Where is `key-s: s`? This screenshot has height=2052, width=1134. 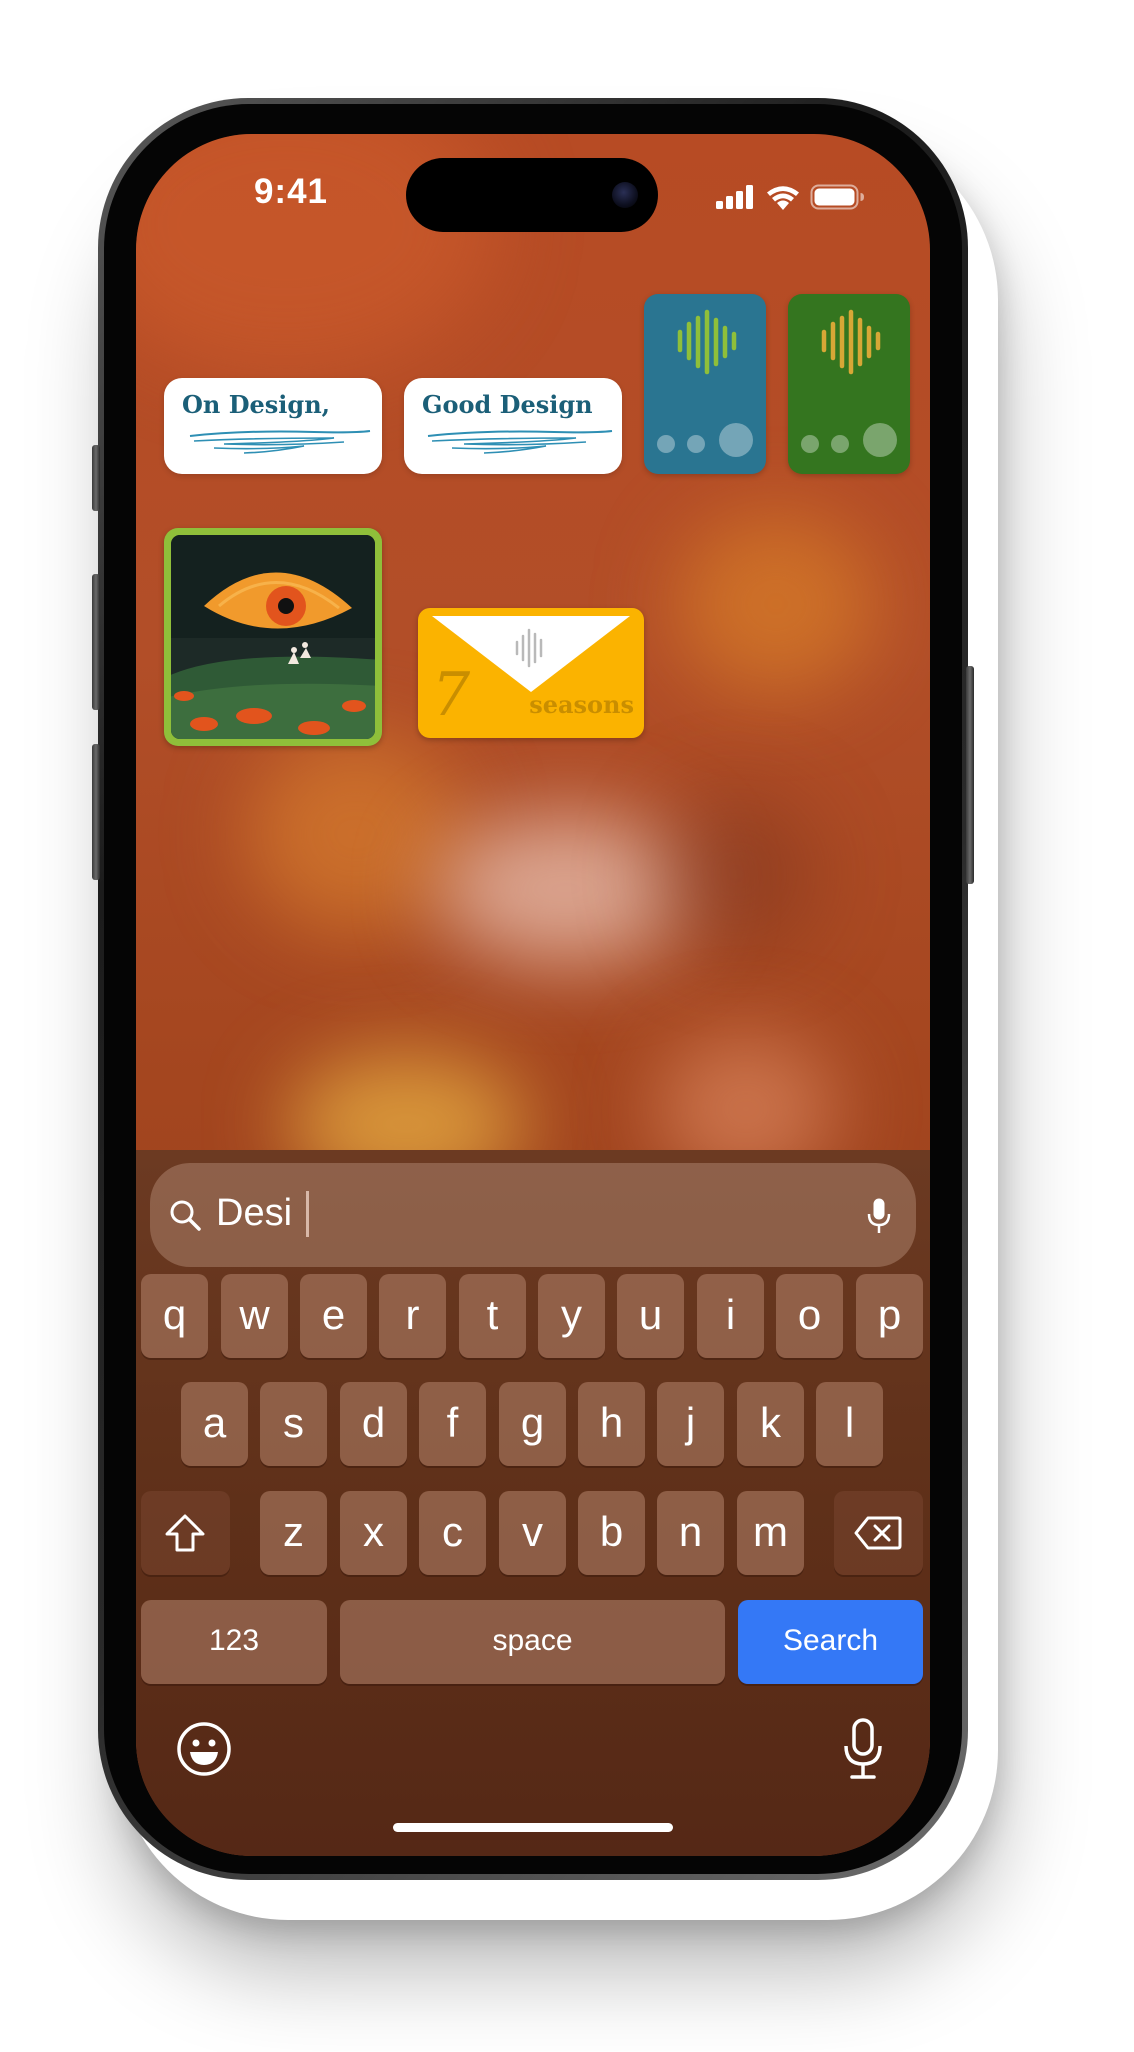 key-s: s is located at coordinates (293, 1424).